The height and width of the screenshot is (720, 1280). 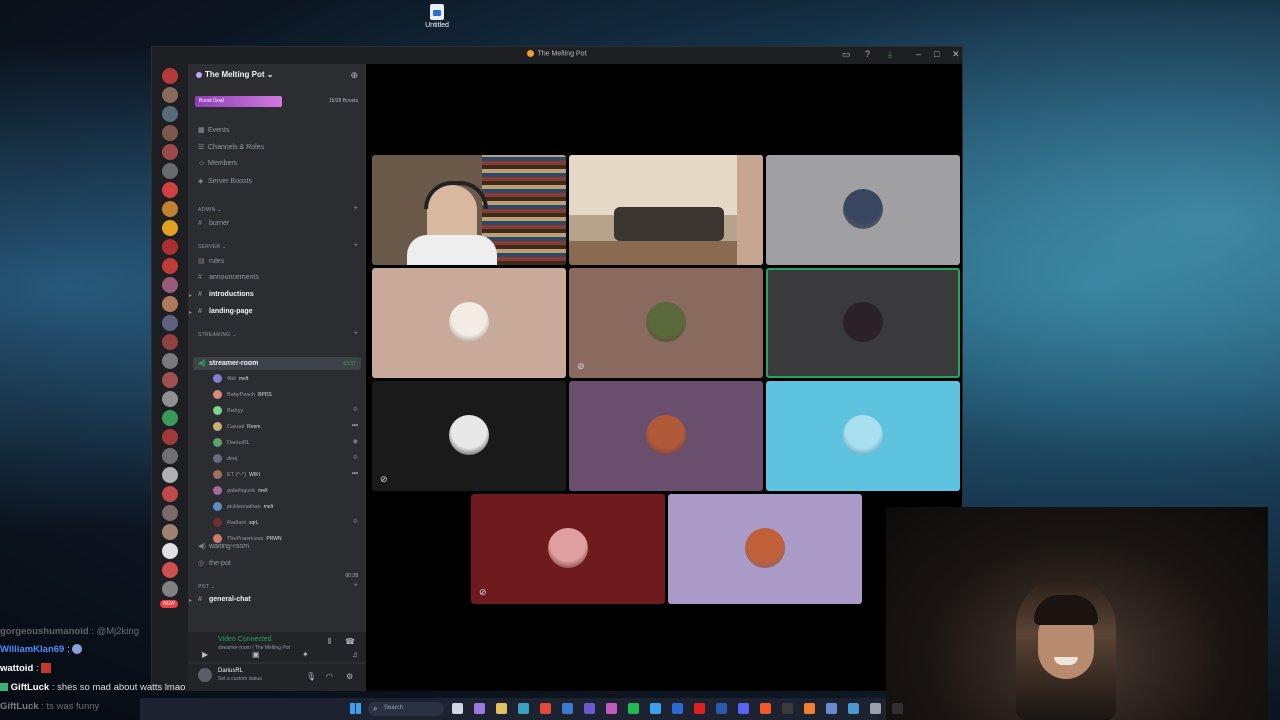 I want to click on headphones-icon: ◠, so click(x=329, y=676).